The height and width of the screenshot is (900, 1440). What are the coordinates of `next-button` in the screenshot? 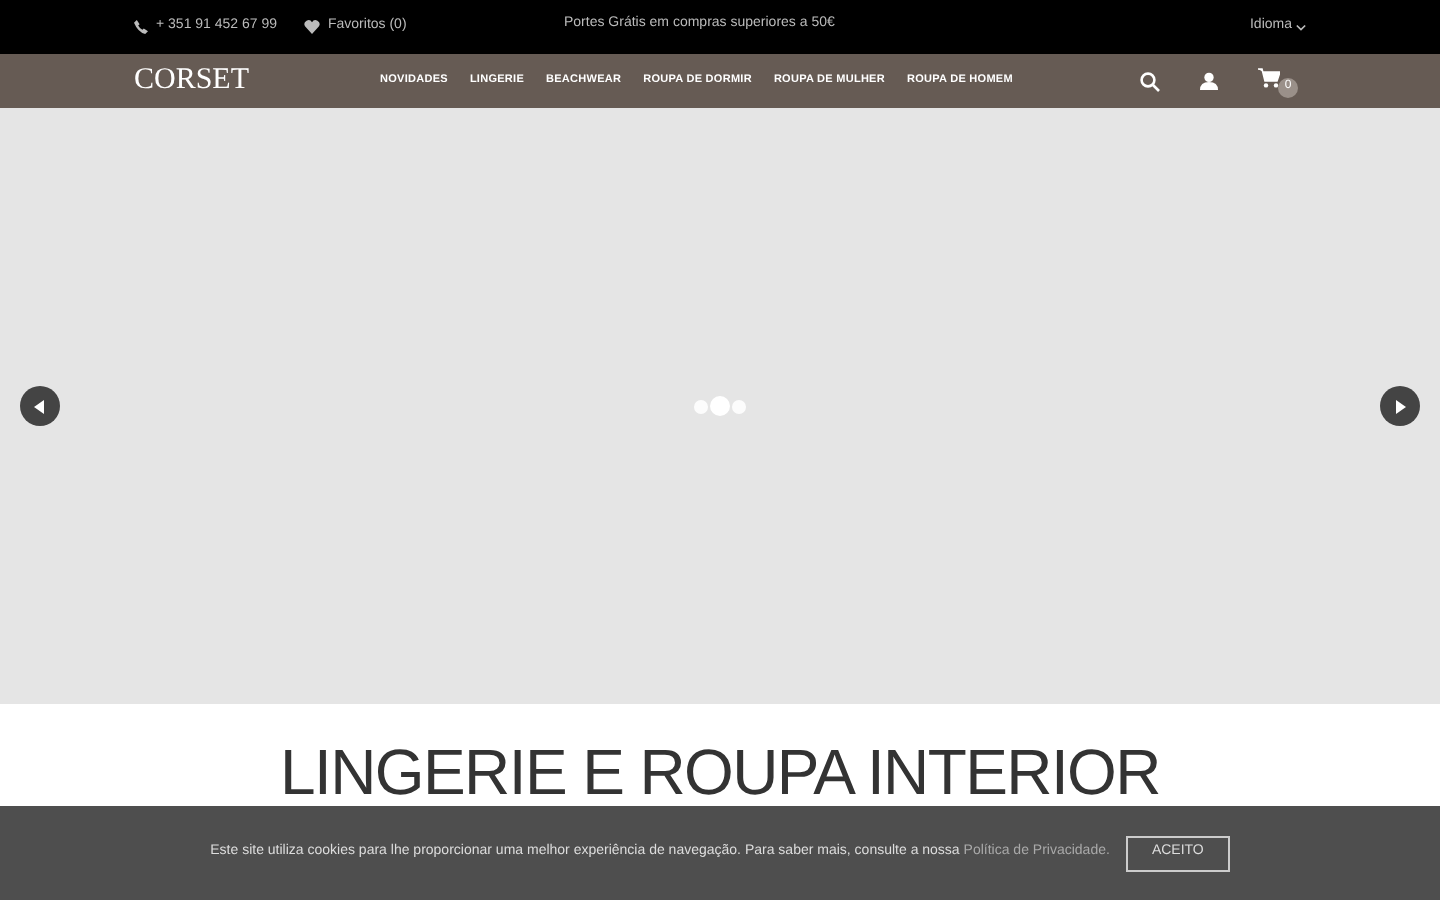 It's located at (1400, 406).